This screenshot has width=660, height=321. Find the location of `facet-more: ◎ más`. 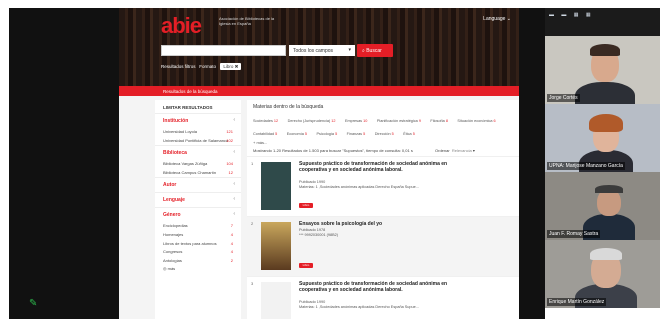

facet-more: ◎ más is located at coordinates (198, 269).